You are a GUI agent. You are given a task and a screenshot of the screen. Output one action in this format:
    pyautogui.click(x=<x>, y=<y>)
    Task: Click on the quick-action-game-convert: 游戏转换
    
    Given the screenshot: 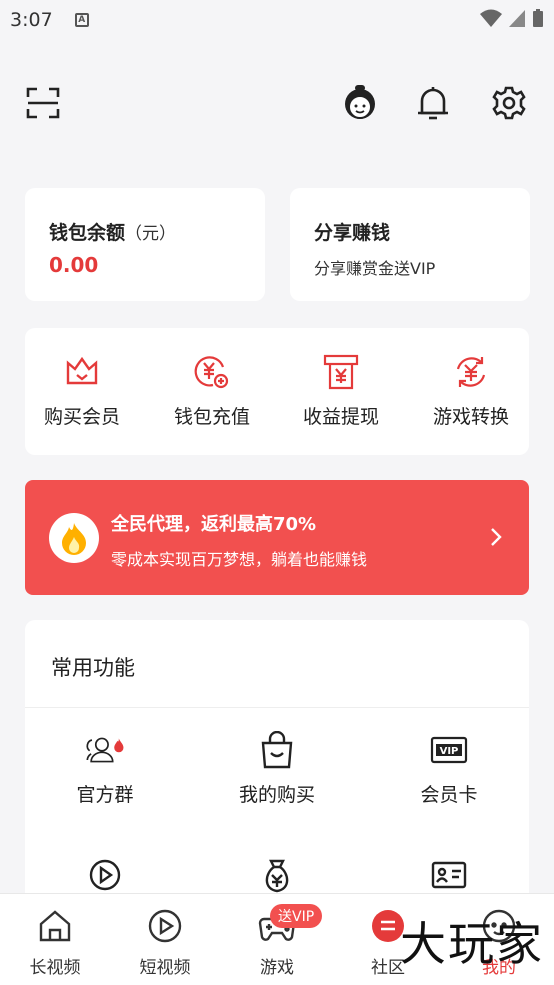 What is the action you would take?
    pyautogui.click(x=471, y=390)
    